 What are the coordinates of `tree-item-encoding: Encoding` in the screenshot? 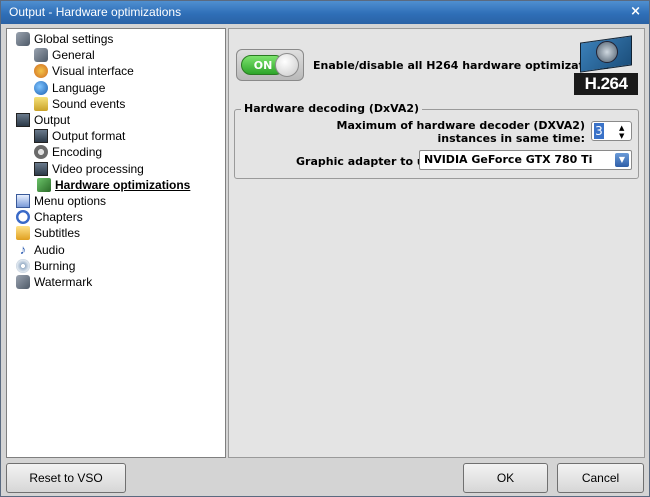 It's located at (68, 152).